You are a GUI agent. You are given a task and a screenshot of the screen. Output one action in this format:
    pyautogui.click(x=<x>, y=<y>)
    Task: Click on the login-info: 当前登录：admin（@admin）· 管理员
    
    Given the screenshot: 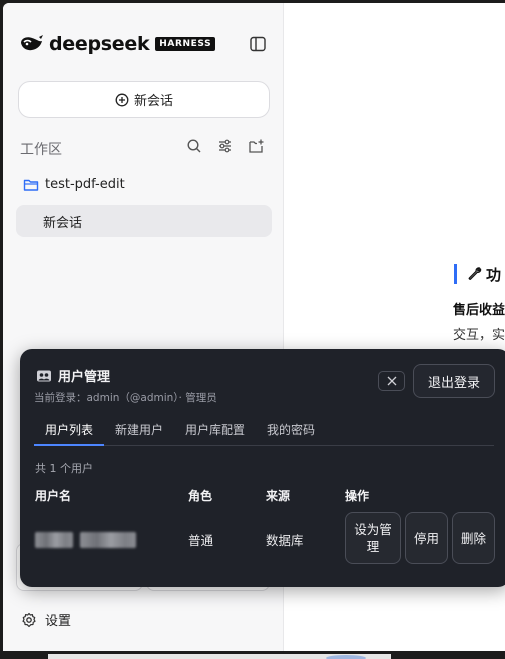 What is the action you would take?
    pyautogui.click(x=125, y=398)
    